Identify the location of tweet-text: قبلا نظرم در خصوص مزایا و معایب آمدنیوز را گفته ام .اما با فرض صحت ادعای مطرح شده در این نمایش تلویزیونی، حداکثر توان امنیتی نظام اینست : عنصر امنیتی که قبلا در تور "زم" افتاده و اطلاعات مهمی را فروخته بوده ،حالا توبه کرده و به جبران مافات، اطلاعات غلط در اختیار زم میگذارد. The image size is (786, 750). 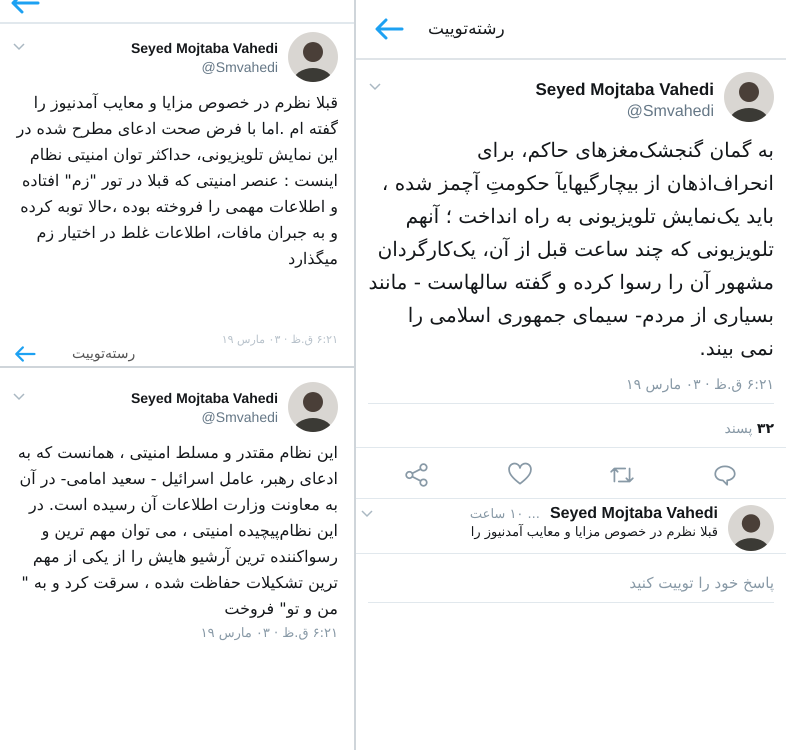
(176, 181).